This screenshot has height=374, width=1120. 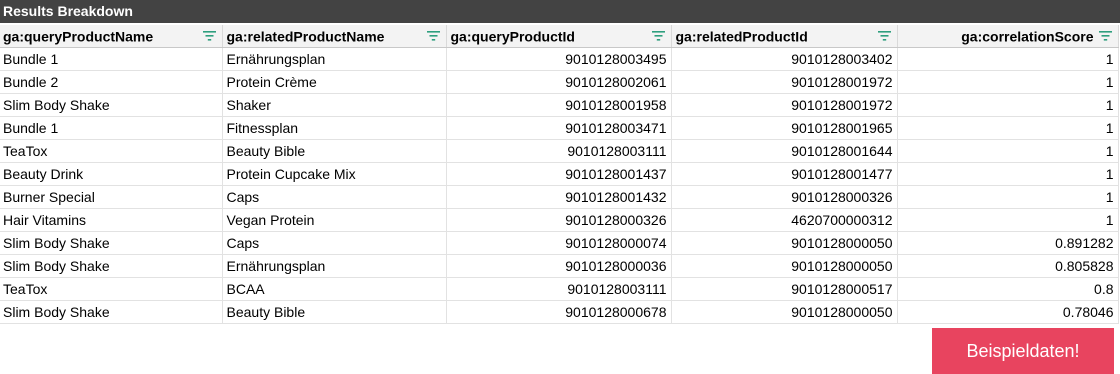 What do you see at coordinates (78, 36) in the screenshot?
I see `column-header-label: ga:queryProductName` at bounding box center [78, 36].